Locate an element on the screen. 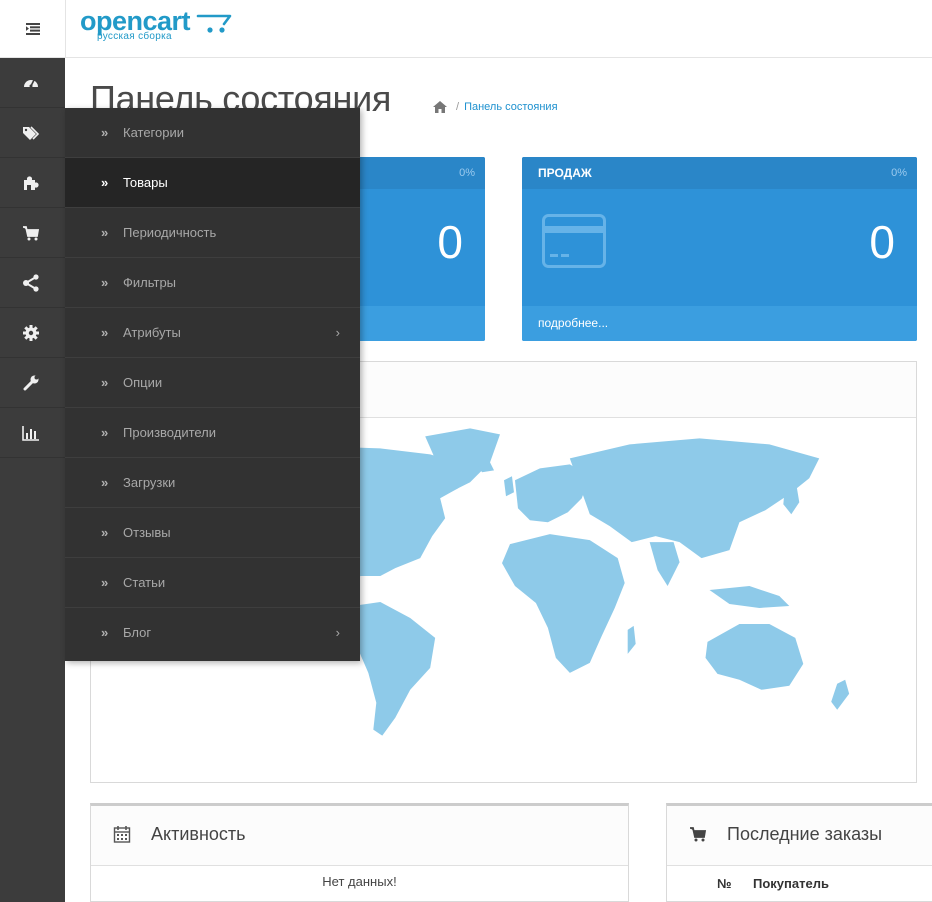 The height and width of the screenshot is (902, 932). tags-icon is located at coordinates (31, 133).